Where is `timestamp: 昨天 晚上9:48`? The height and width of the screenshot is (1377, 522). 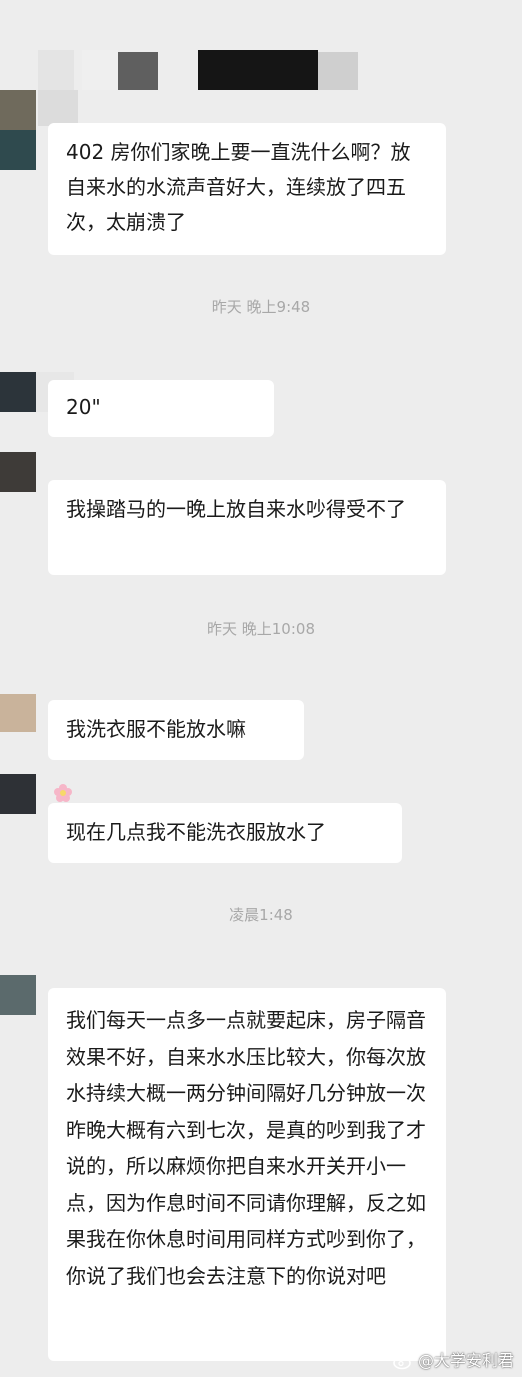
timestamp: 昨天 晚上9:48 is located at coordinates (261, 307).